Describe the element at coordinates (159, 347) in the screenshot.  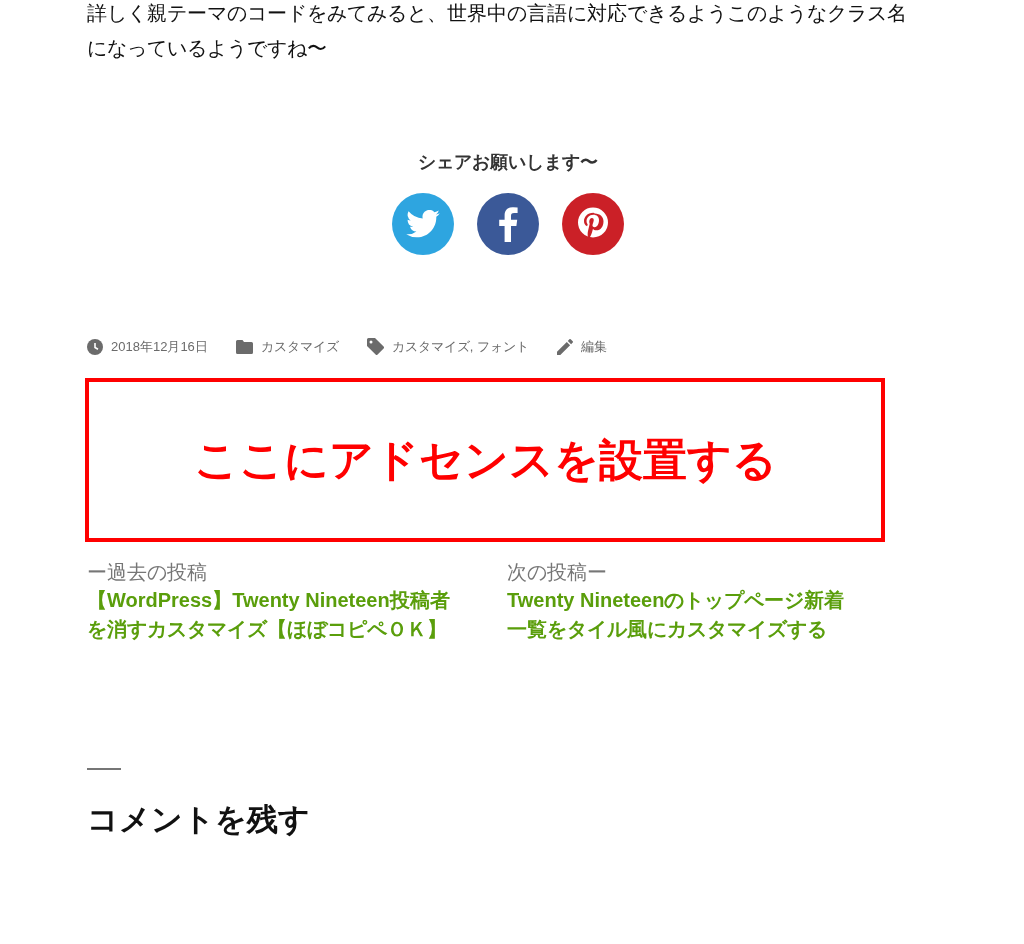
I see `meta-link: 2018年12月16日` at that location.